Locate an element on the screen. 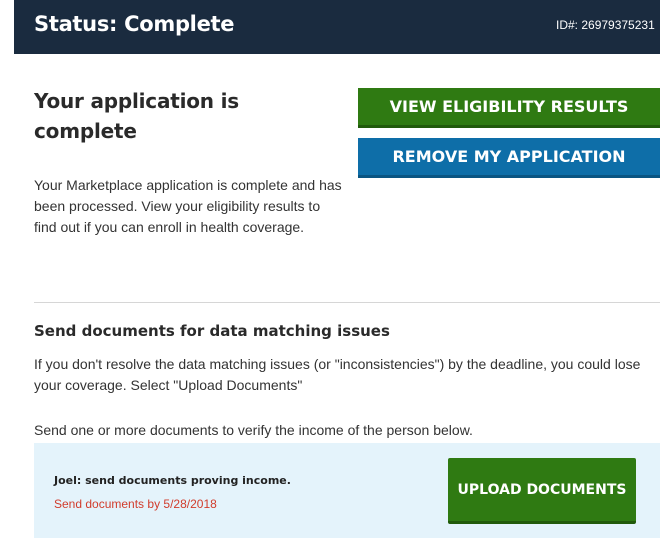 The width and height of the screenshot is (660, 538). section-divider is located at coordinates (347, 302).